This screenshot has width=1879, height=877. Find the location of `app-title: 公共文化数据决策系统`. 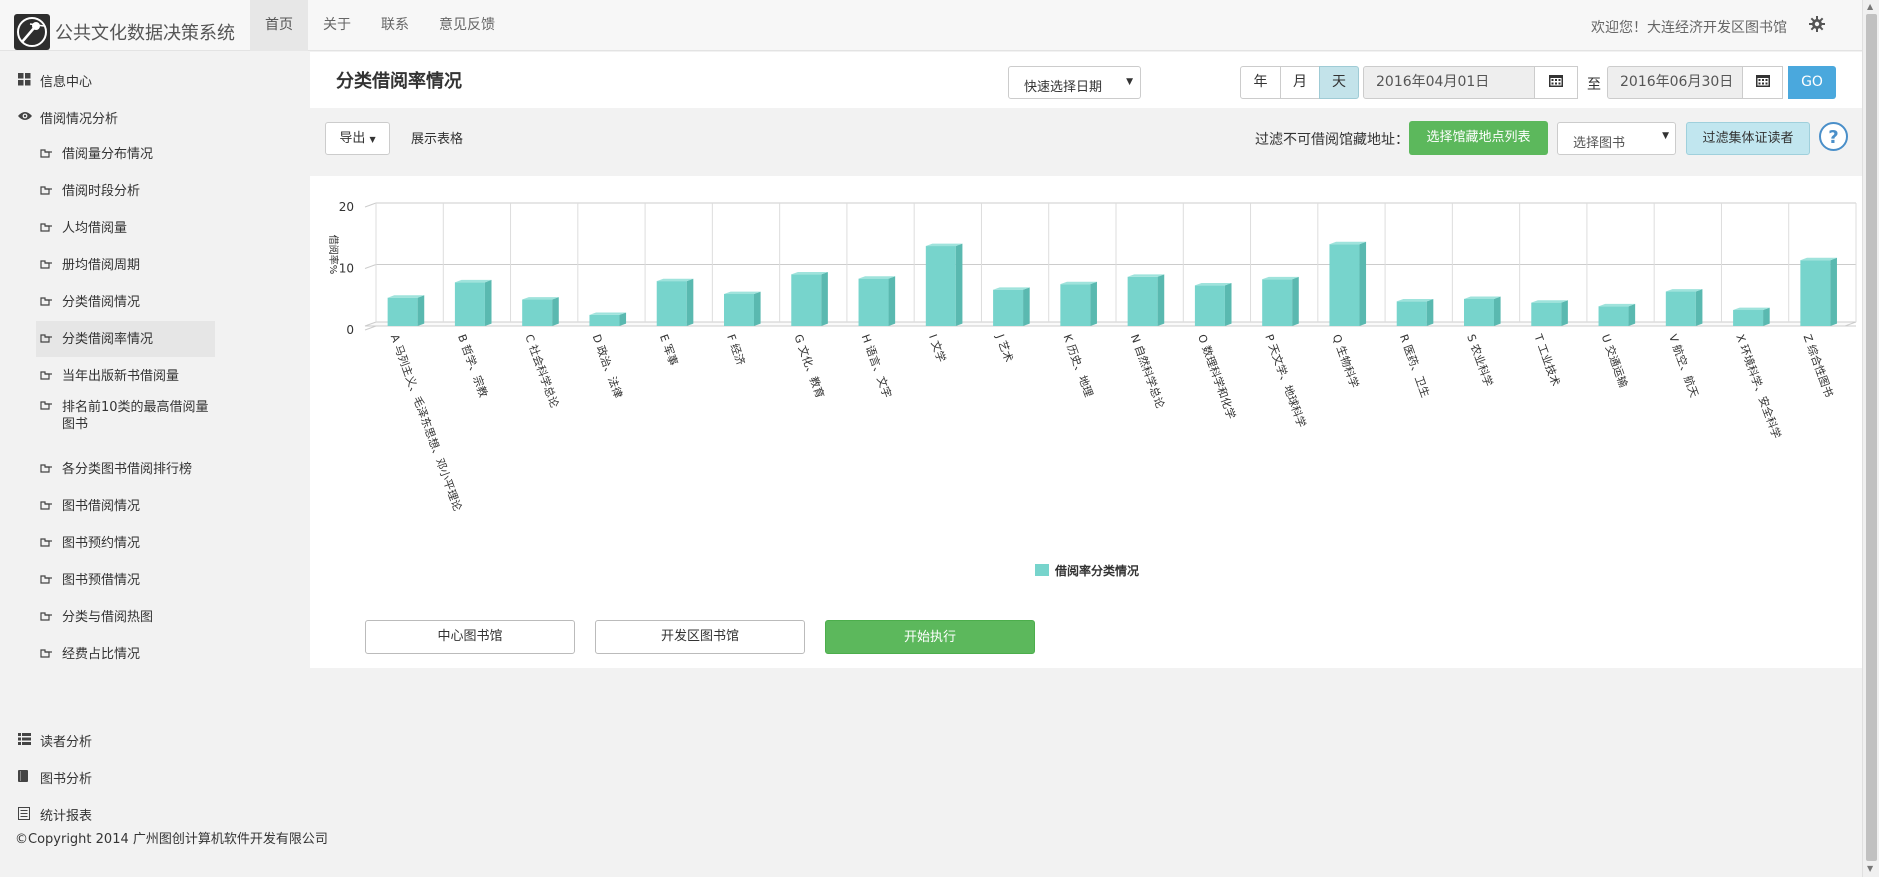

app-title: 公共文化数据决策系统 is located at coordinates (145, 32).